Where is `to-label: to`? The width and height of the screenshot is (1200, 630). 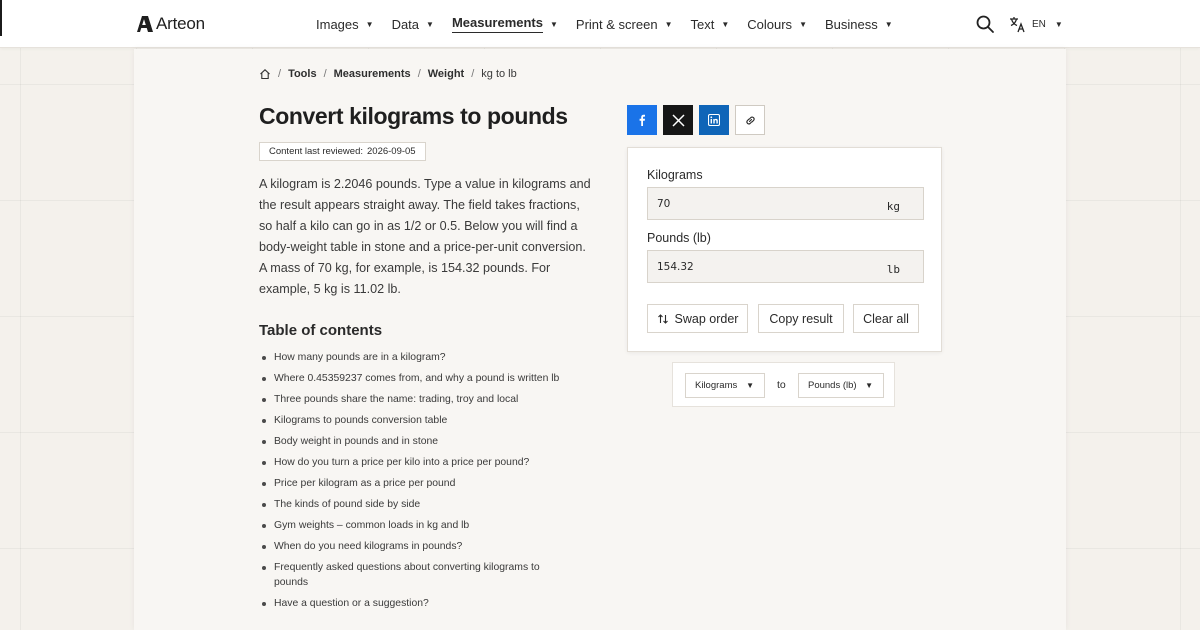
to-label: to is located at coordinates (781, 385).